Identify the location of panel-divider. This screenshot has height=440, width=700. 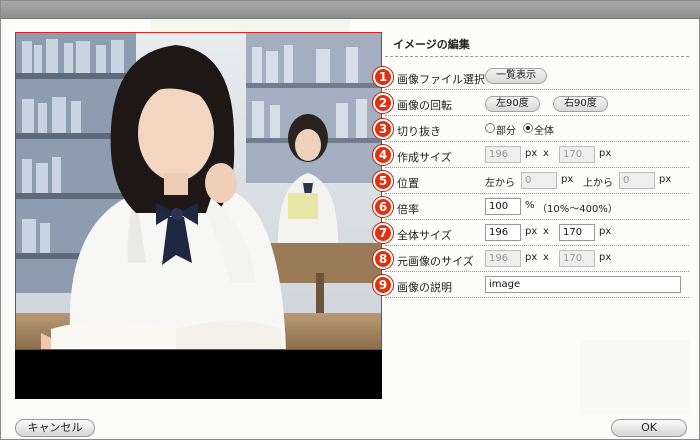
(537, 56).